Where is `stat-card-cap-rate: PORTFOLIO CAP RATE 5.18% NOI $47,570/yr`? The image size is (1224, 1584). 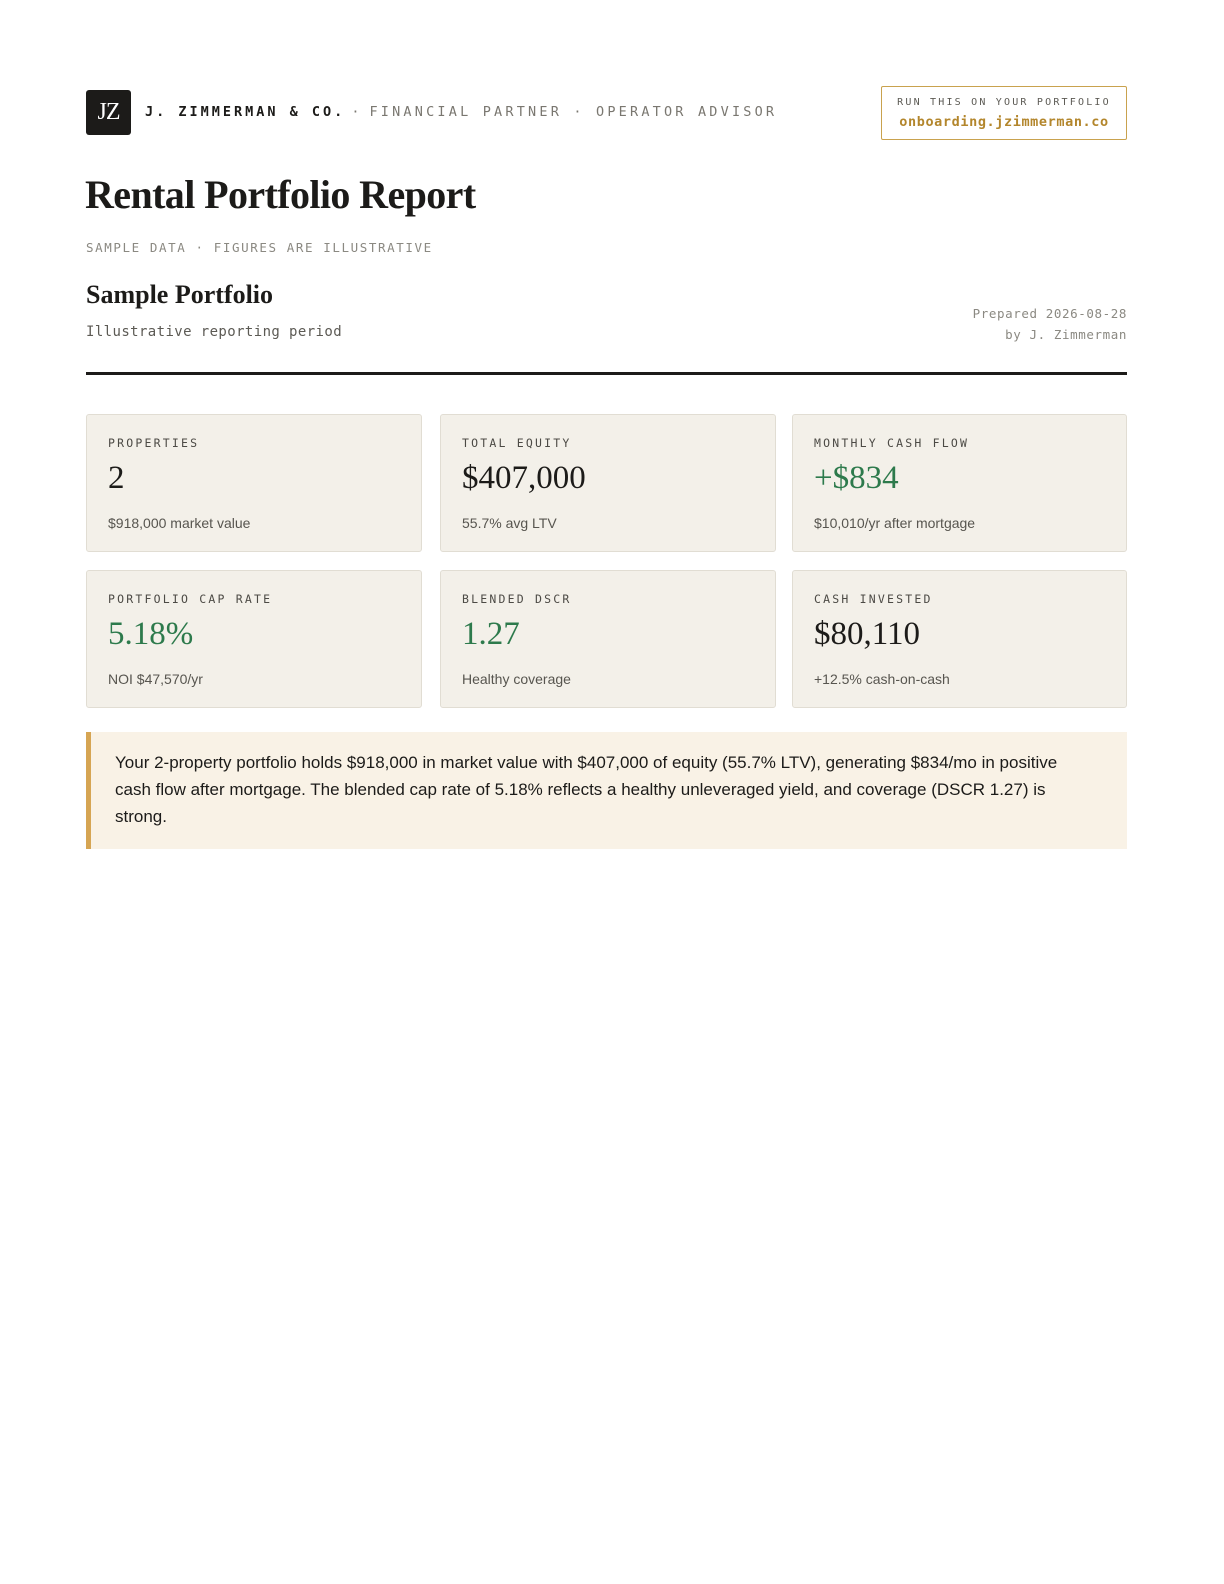
stat-card-cap-rate: PORTFOLIO CAP RATE 5.18% NOI $47,570/yr is located at coordinates (254, 639).